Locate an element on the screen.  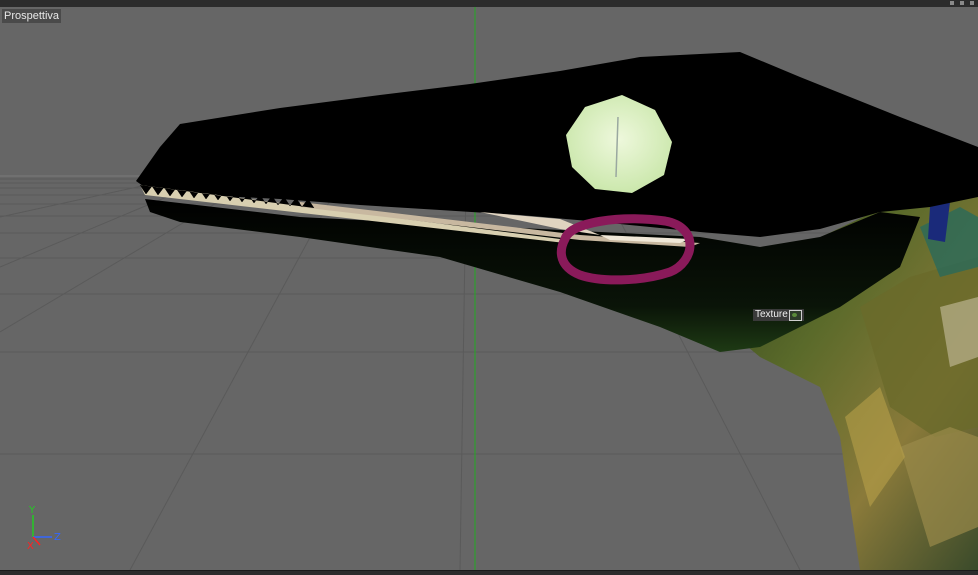
axis-gizmo: Y Z X is located at coordinates (44, 528).